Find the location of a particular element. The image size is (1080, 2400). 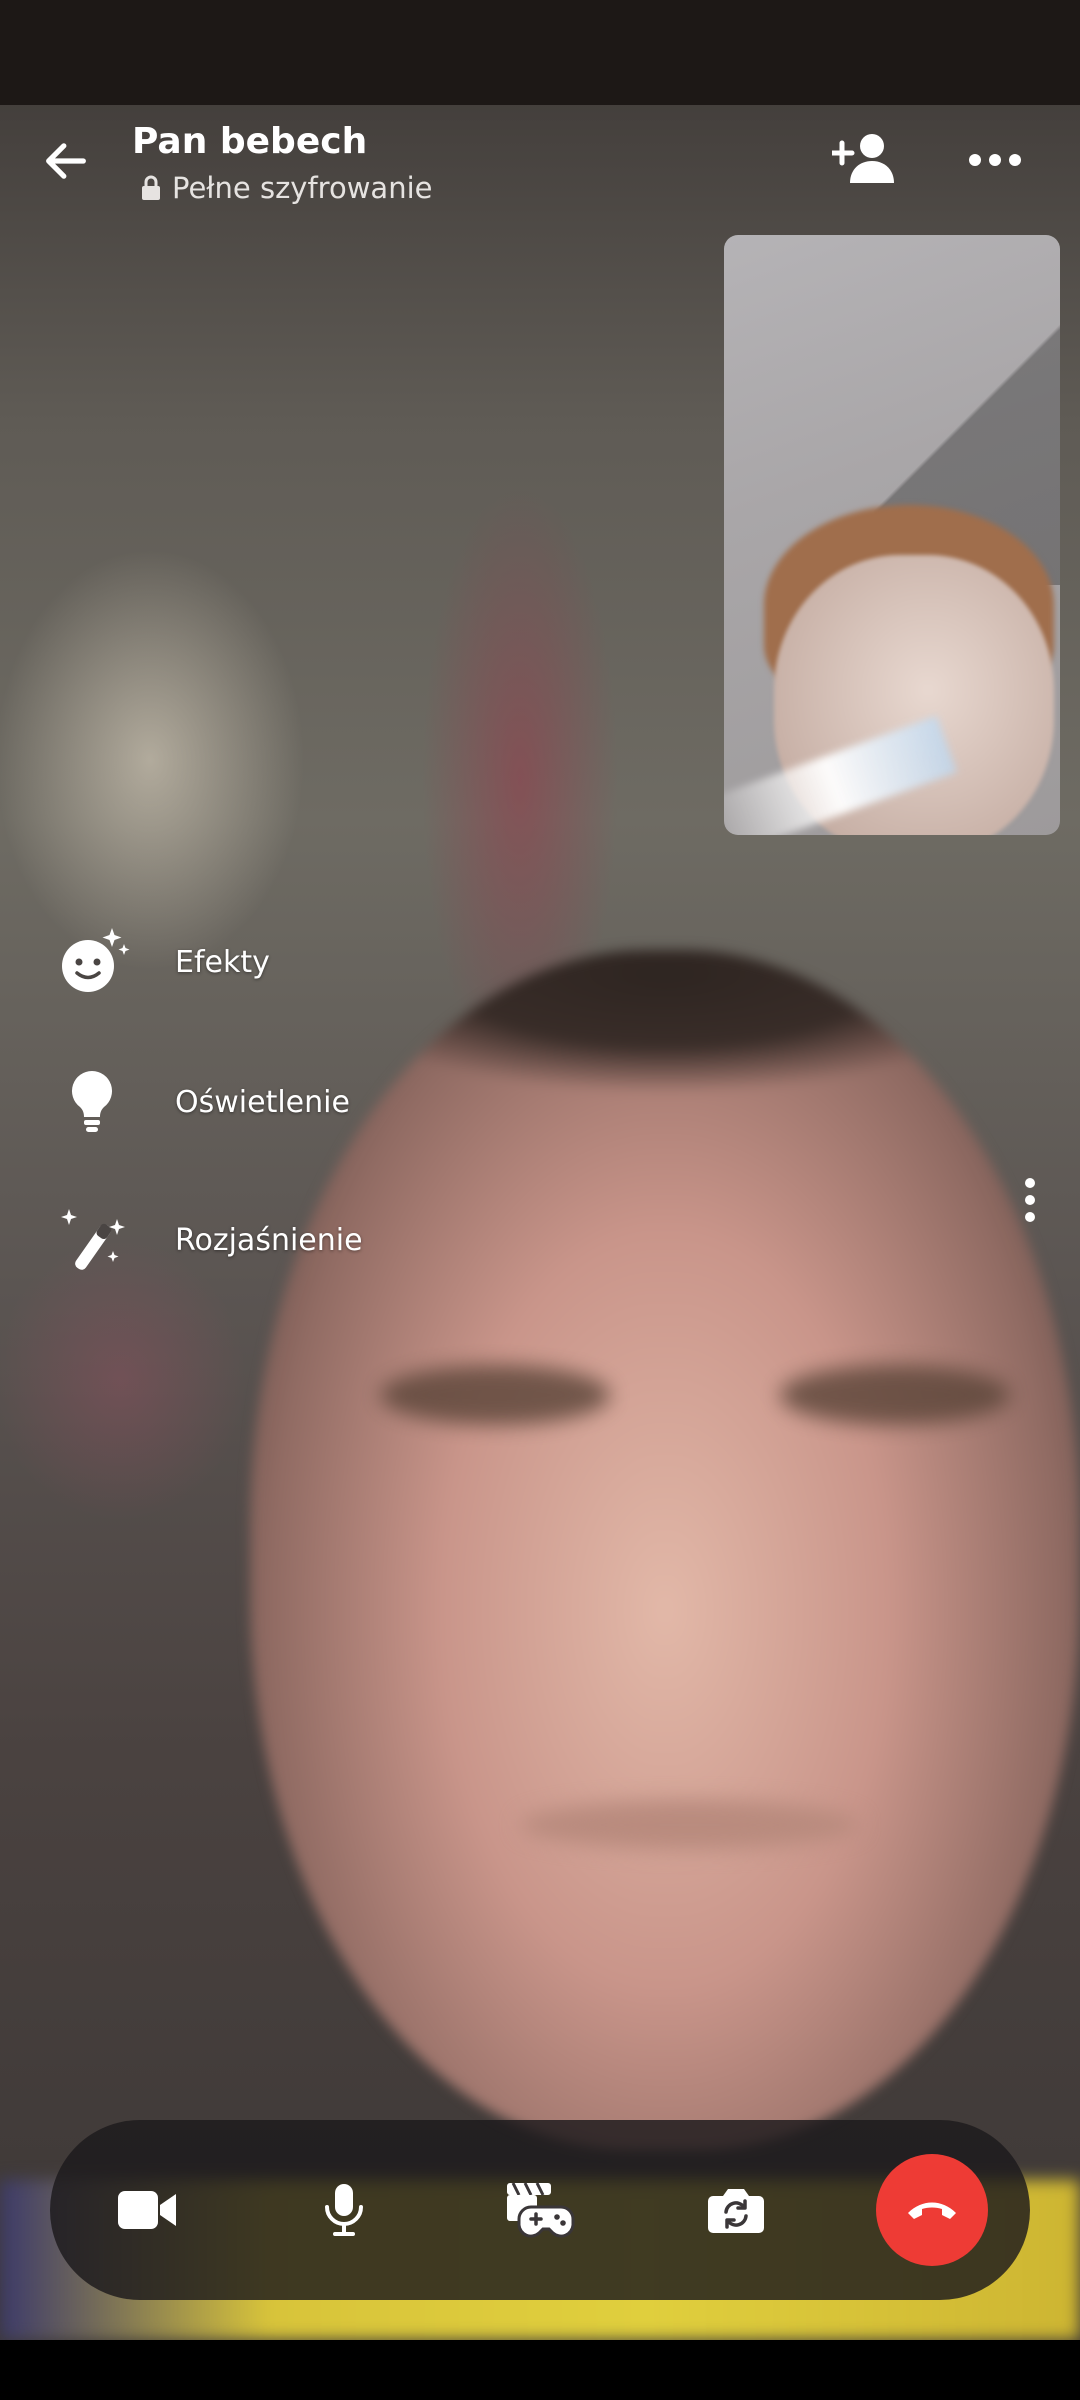

add-person-icon is located at coordinates (863, 158).